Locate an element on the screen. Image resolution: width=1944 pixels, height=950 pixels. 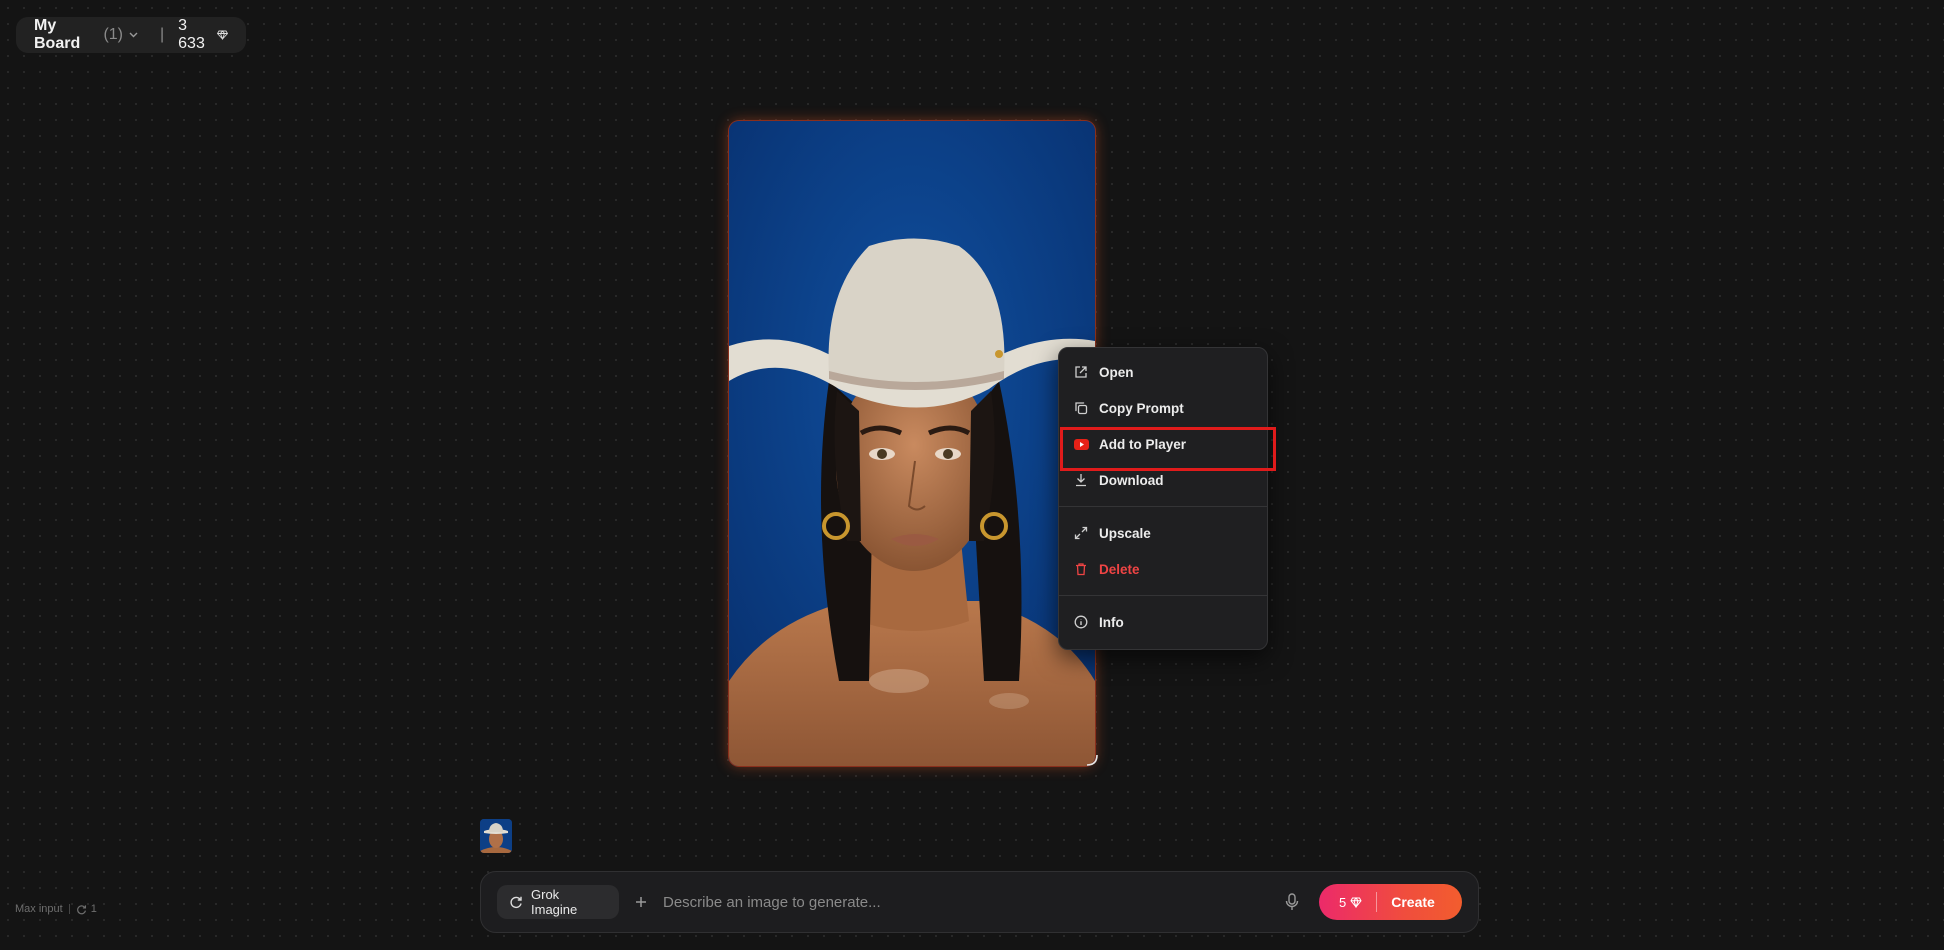
prompt-input is located at coordinates (974, 902).